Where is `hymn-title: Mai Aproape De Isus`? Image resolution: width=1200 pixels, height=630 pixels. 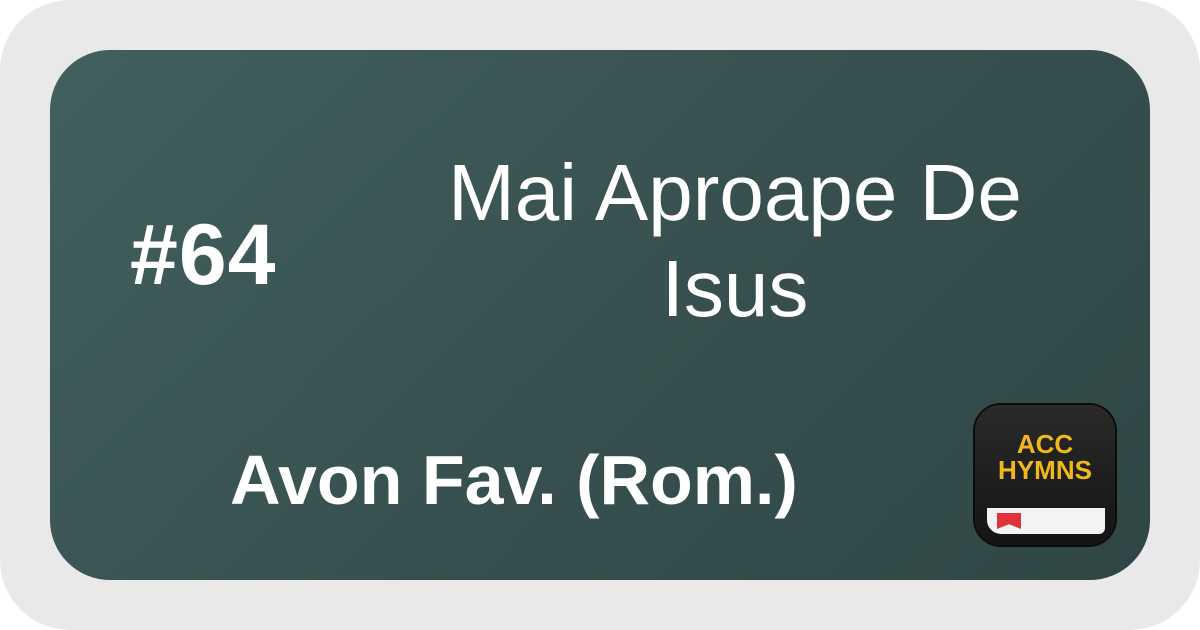
hymn-title: Mai Aproape De Isus is located at coordinates (735, 240).